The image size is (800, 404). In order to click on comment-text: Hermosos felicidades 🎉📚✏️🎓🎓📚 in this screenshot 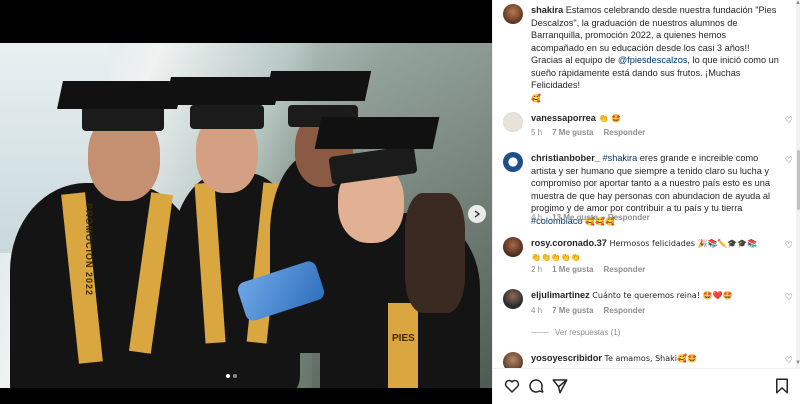, I will do `click(683, 243)`.